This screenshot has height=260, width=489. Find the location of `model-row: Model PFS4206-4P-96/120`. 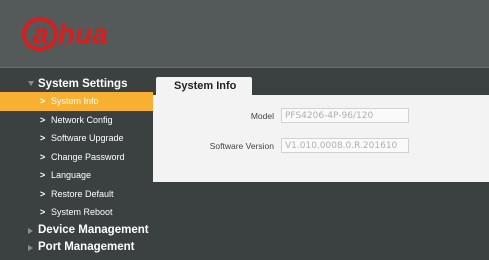

model-row: Model PFS4206-4P-96/120 is located at coordinates (281, 115).